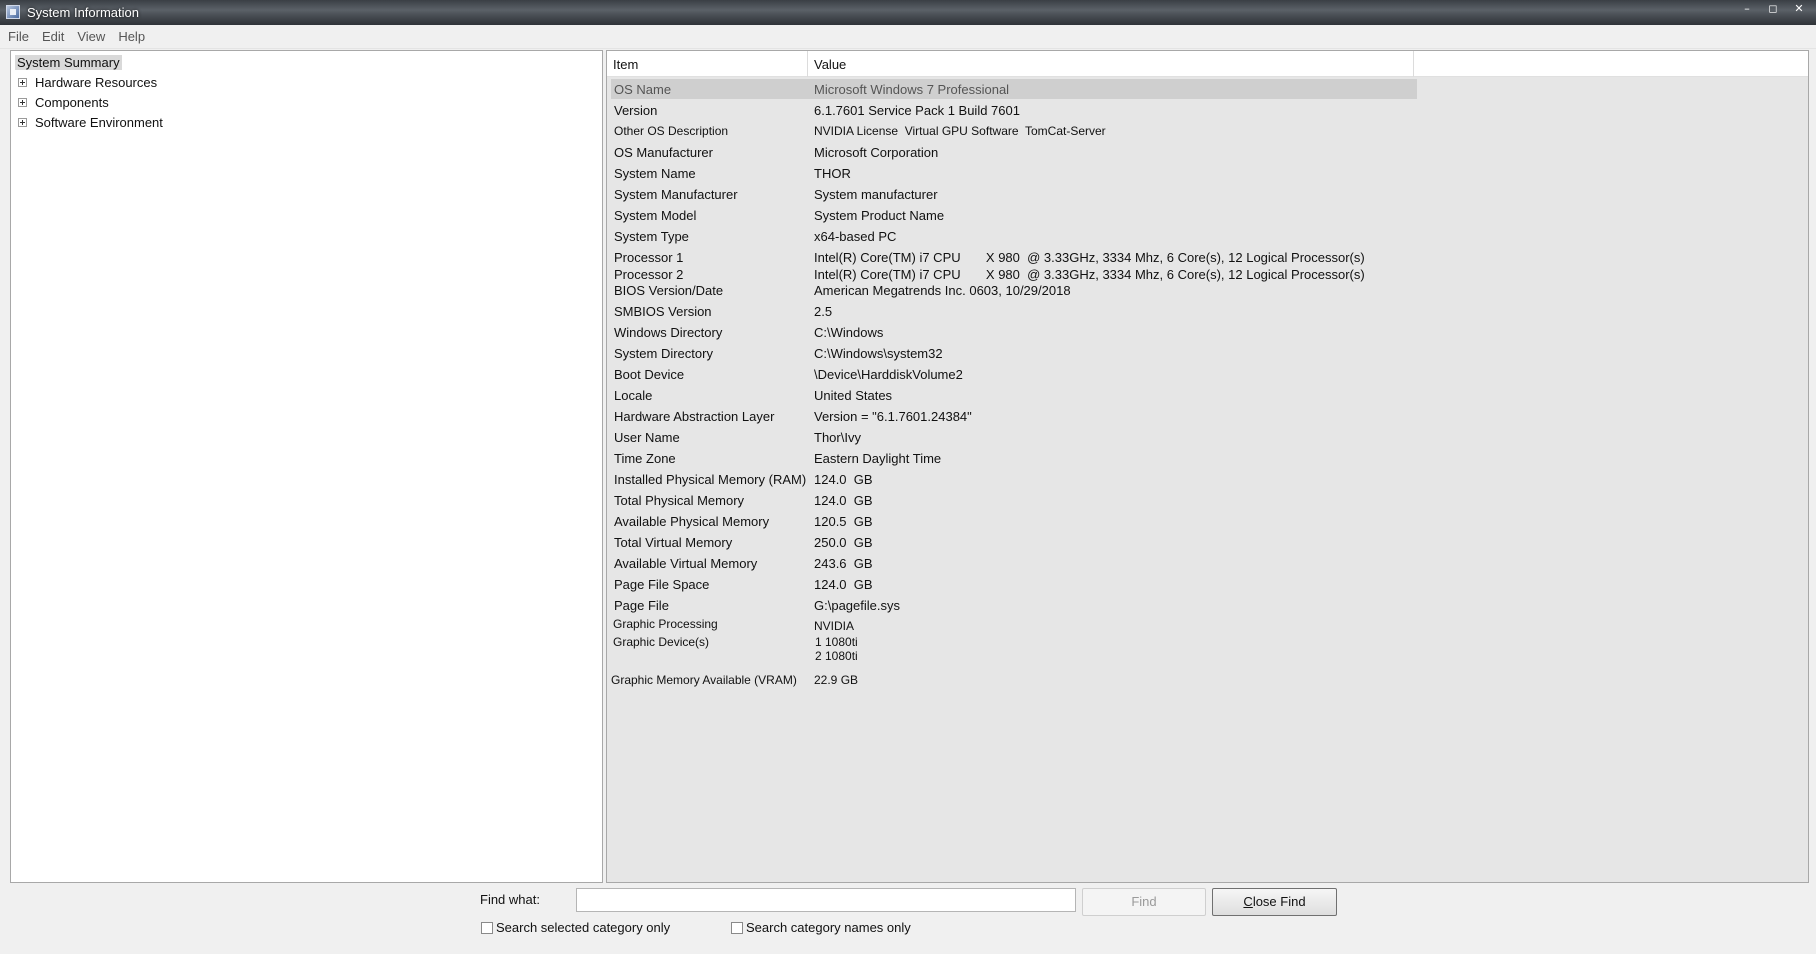 This screenshot has height=954, width=1816. What do you see at coordinates (668, 332) in the screenshot?
I see `row-item: Windows Directory` at bounding box center [668, 332].